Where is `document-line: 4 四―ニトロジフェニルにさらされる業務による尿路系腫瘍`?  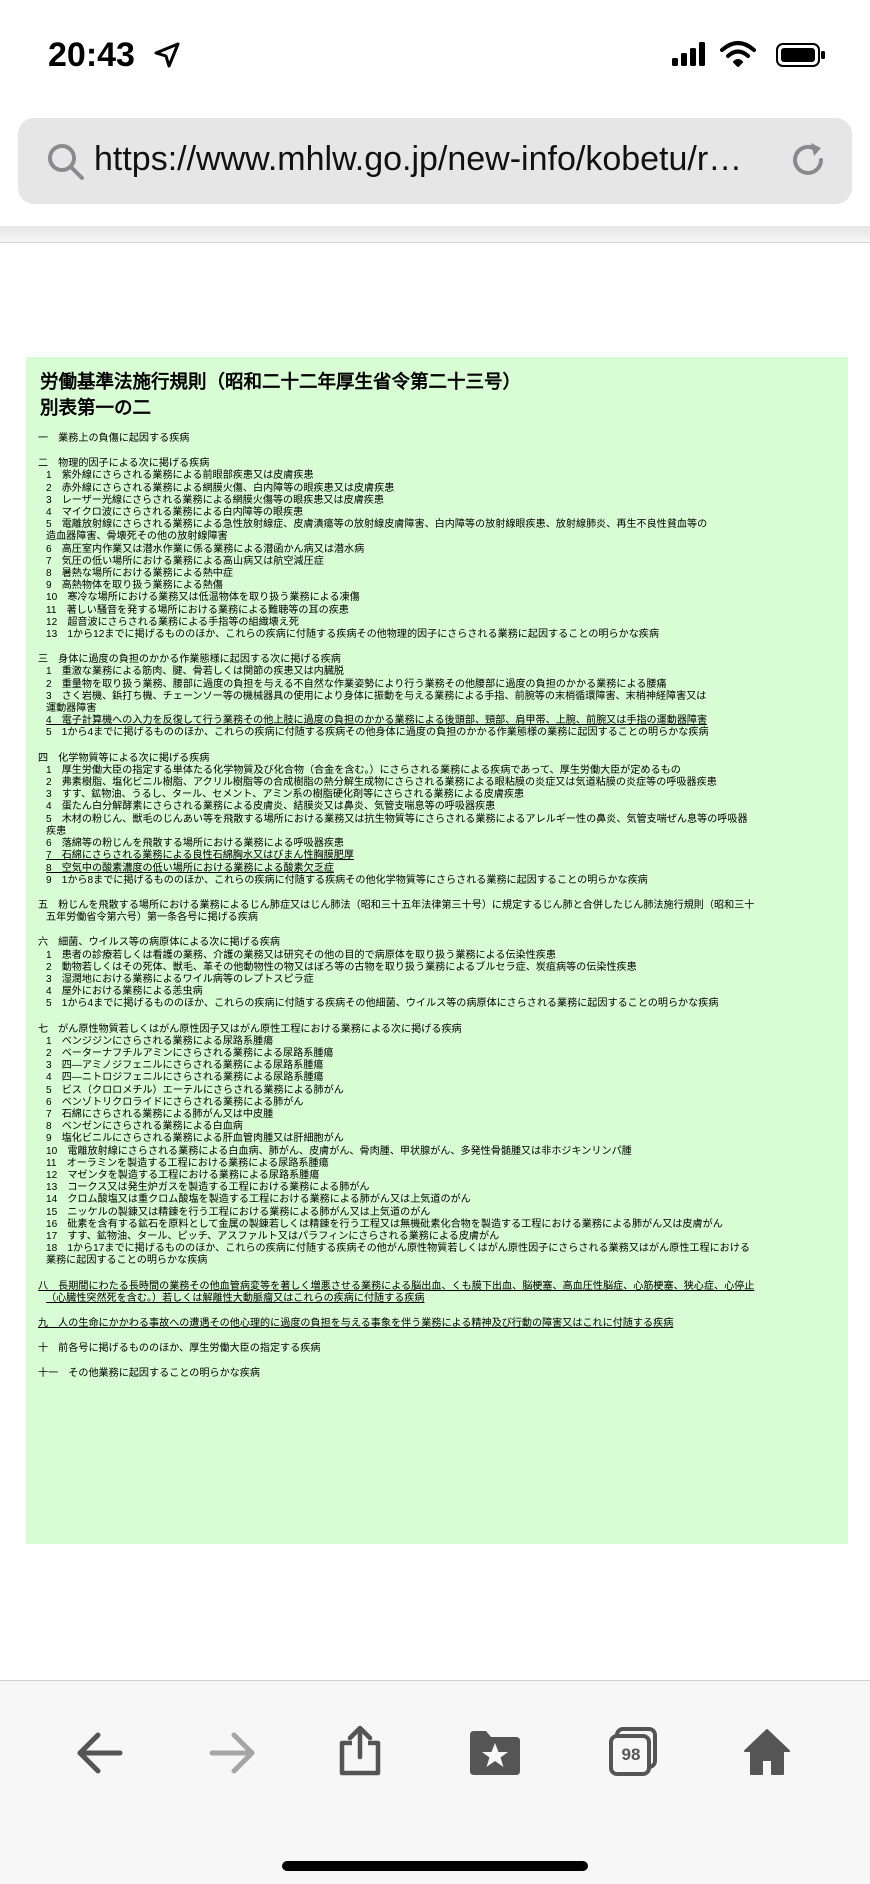
document-line: 4 四―ニトロジフェニルにさらされる業務による尿路系腫瘍 is located at coordinates (185, 1078).